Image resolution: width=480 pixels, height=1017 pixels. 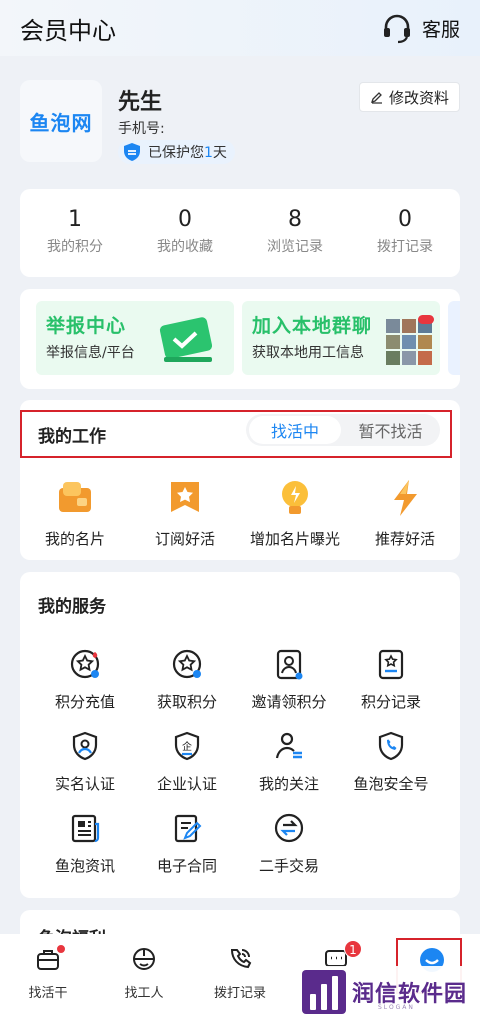 What do you see at coordinates (144, 993) in the screenshot?
I see `tab-label: 找工人` at bounding box center [144, 993].